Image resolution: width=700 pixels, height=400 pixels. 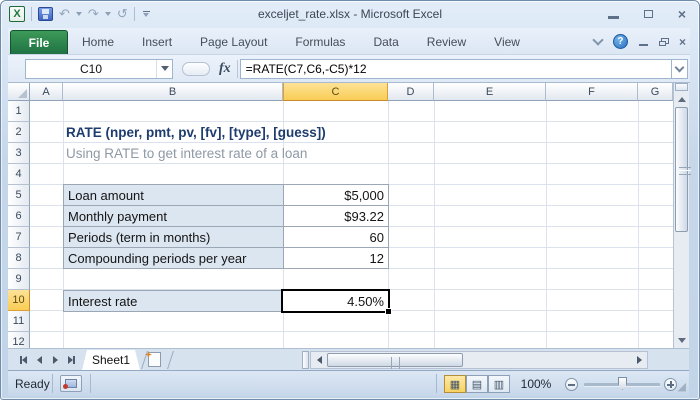 I want to click on view-normal-button: ▦, so click(x=455, y=384).